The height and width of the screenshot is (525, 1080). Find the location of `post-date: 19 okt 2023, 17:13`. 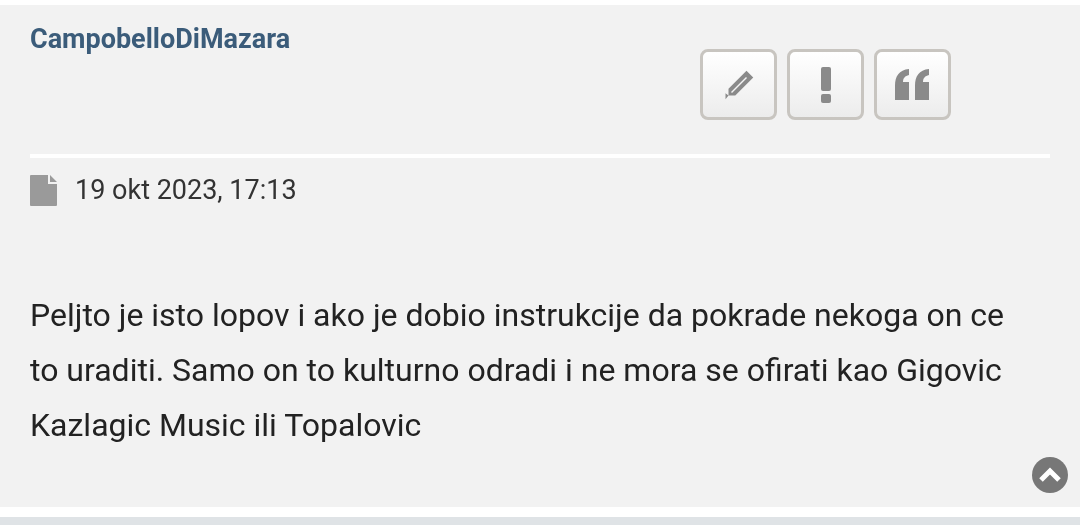

post-date: 19 okt 2023, 17:13 is located at coordinates (186, 190).